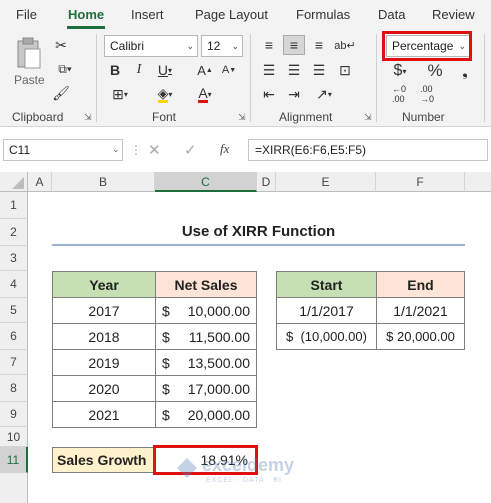  What do you see at coordinates (242, 117) in the screenshot?
I see `font-launcher-icon: ⇲` at bounding box center [242, 117].